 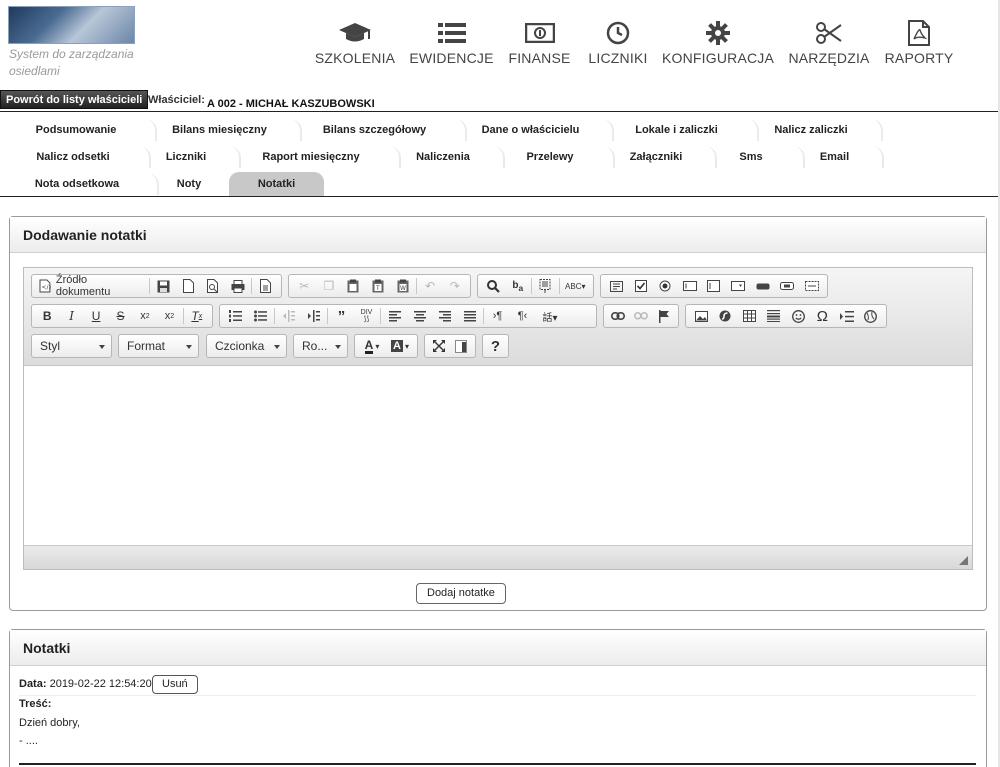 I want to click on strike-icon: S, so click(x=120, y=316).